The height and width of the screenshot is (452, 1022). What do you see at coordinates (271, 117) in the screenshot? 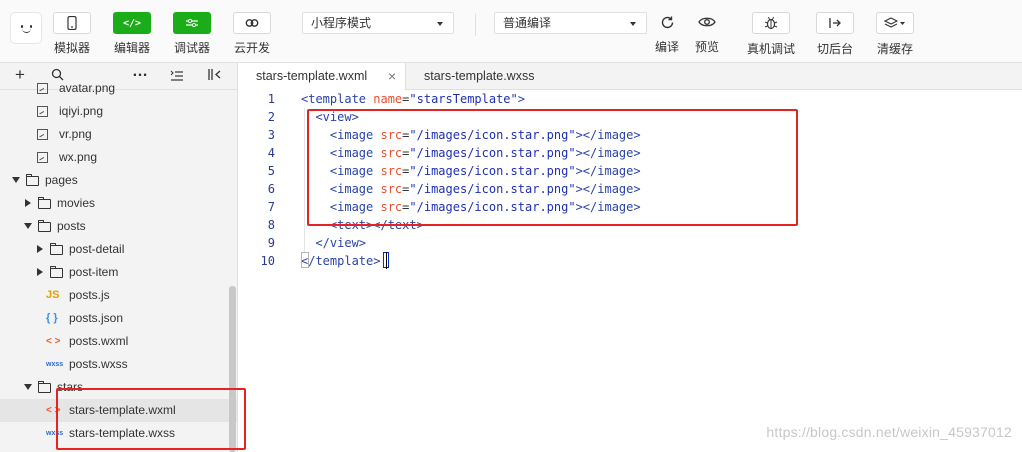
I see `line-number: 2` at bounding box center [271, 117].